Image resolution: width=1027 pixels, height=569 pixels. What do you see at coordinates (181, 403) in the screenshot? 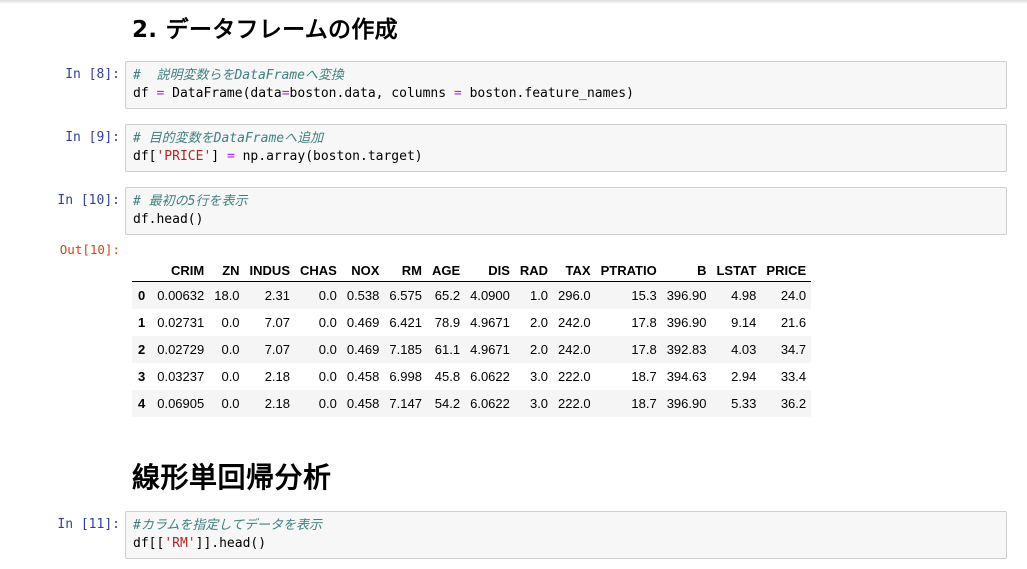
I see `table-cell: 0.06905` at bounding box center [181, 403].